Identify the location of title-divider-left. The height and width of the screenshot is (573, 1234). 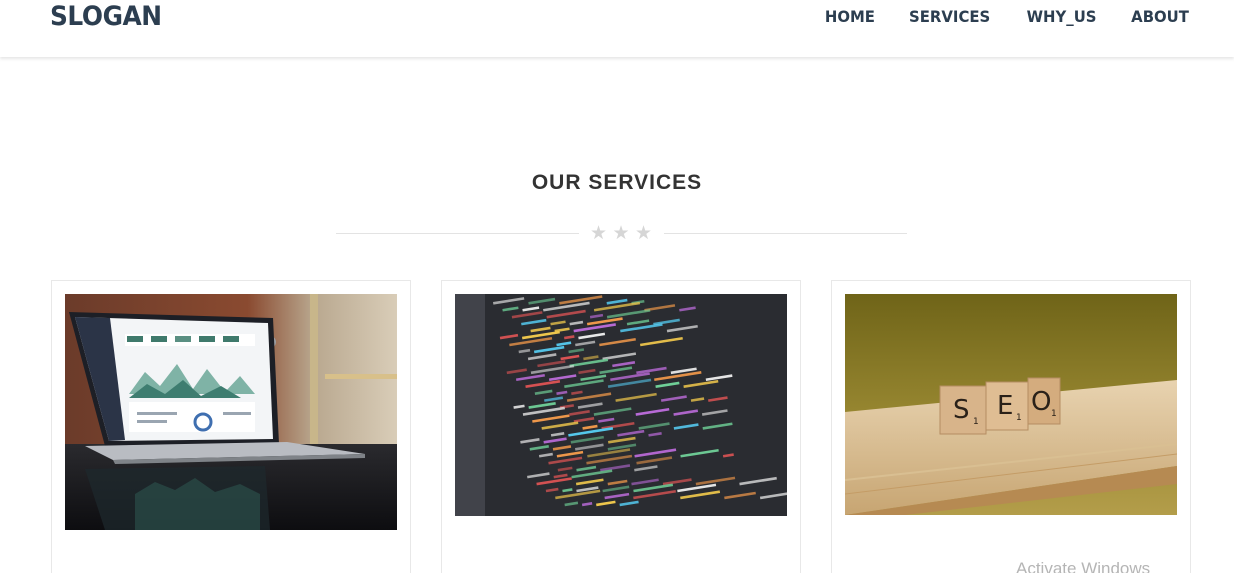
(457, 233).